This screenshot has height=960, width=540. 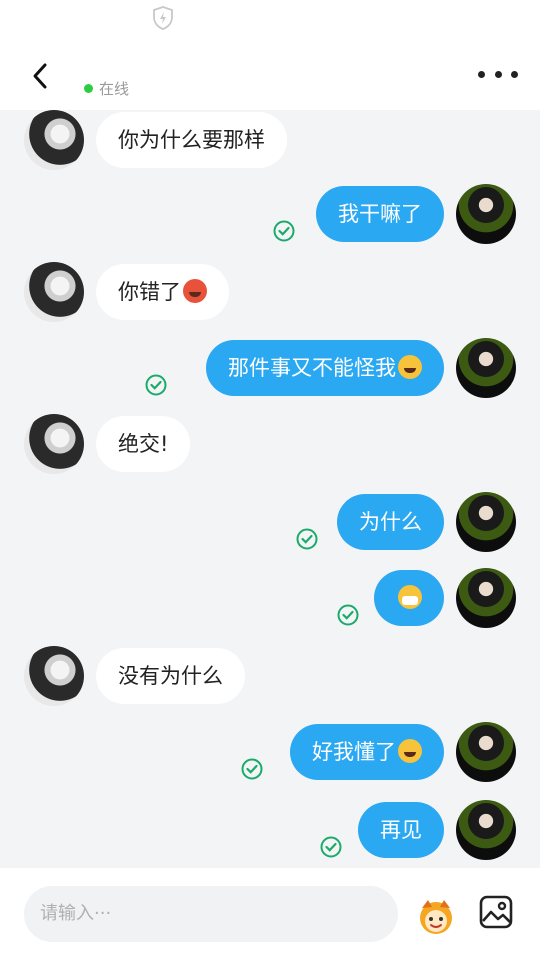 What do you see at coordinates (270, 752) in the screenshot?
I see `message-row-outgoing: 好我懂了` at bounding box center [270, 752].